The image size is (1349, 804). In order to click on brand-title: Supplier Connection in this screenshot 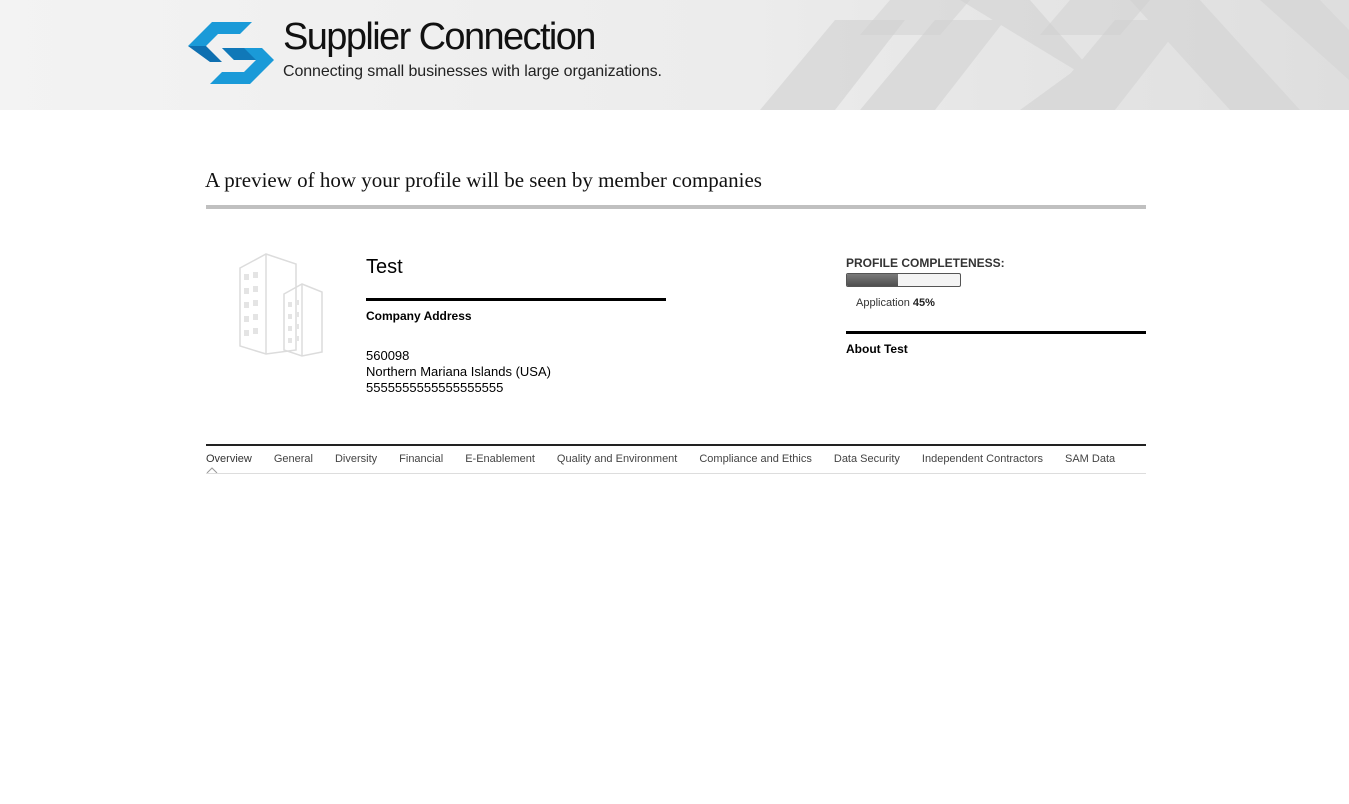, I will do `click(439, 37)`.